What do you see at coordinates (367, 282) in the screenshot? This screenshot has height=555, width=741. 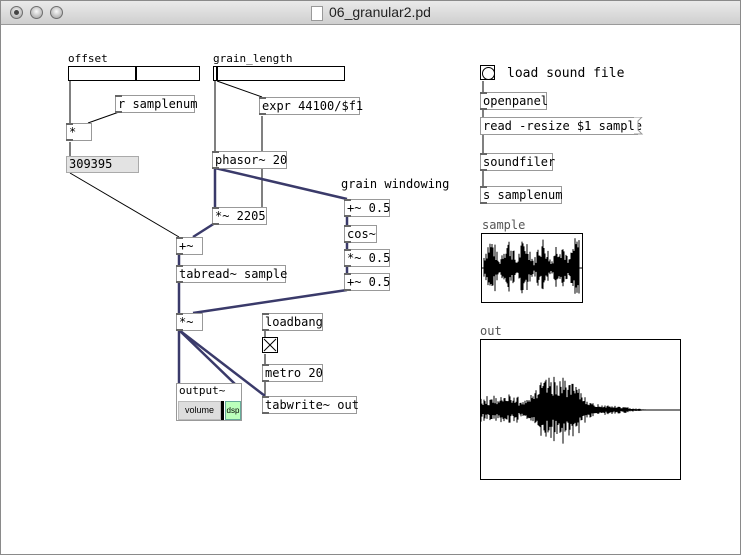 I see `plus-half-object-2: +~ 0.5` at bounding box center [367, 282].